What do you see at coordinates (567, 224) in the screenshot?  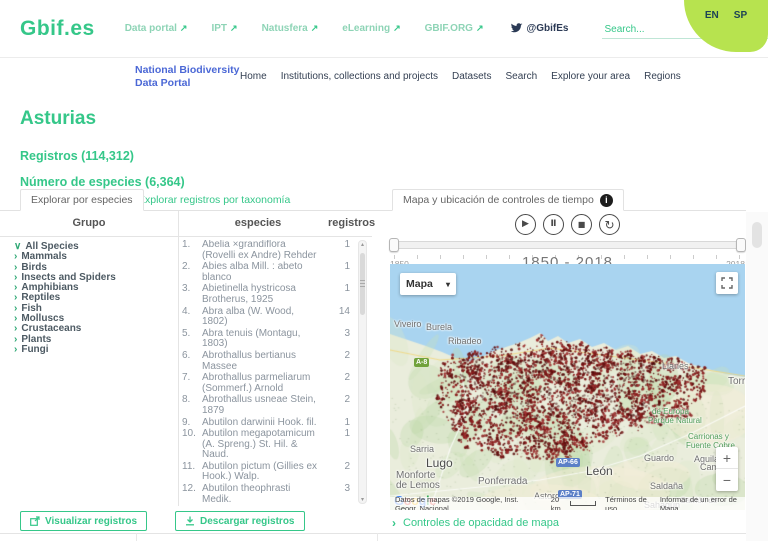 I see `time-controls: ▶ Ⅱ ■ ↻` at bounding box center [567, 224].